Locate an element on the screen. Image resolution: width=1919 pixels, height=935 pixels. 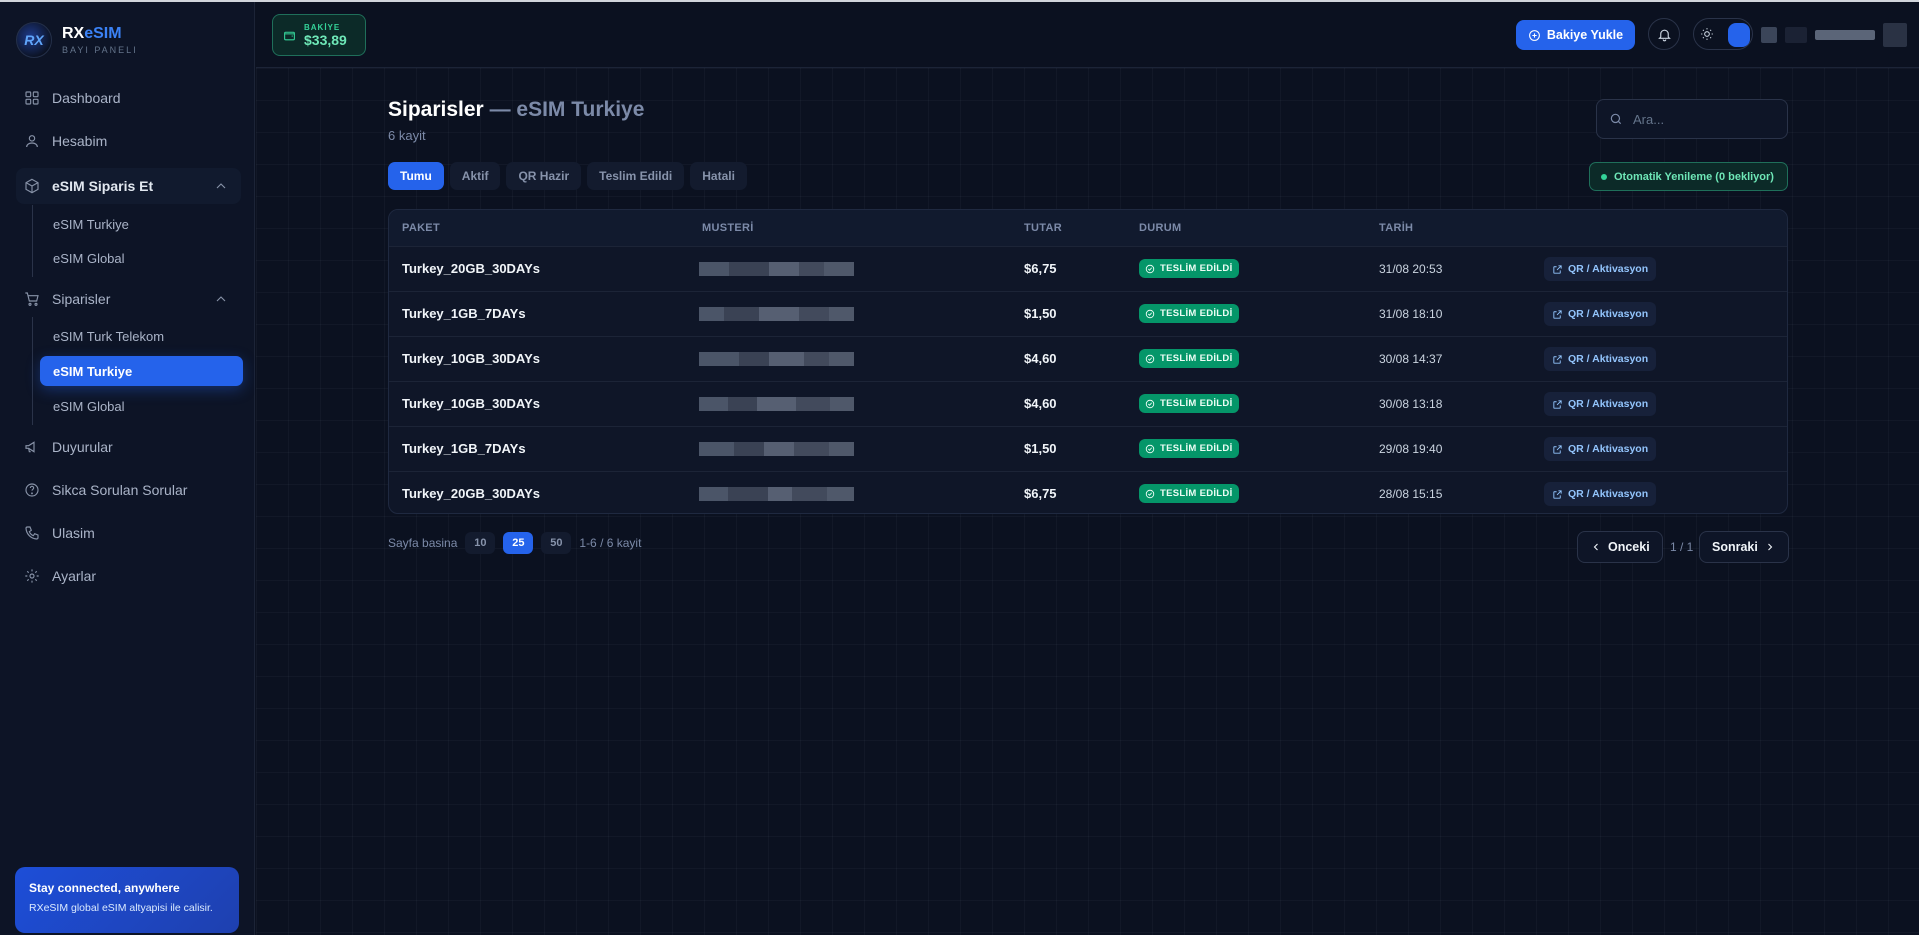
brand-name: RXeSIM is located at coordinates (92, 33).